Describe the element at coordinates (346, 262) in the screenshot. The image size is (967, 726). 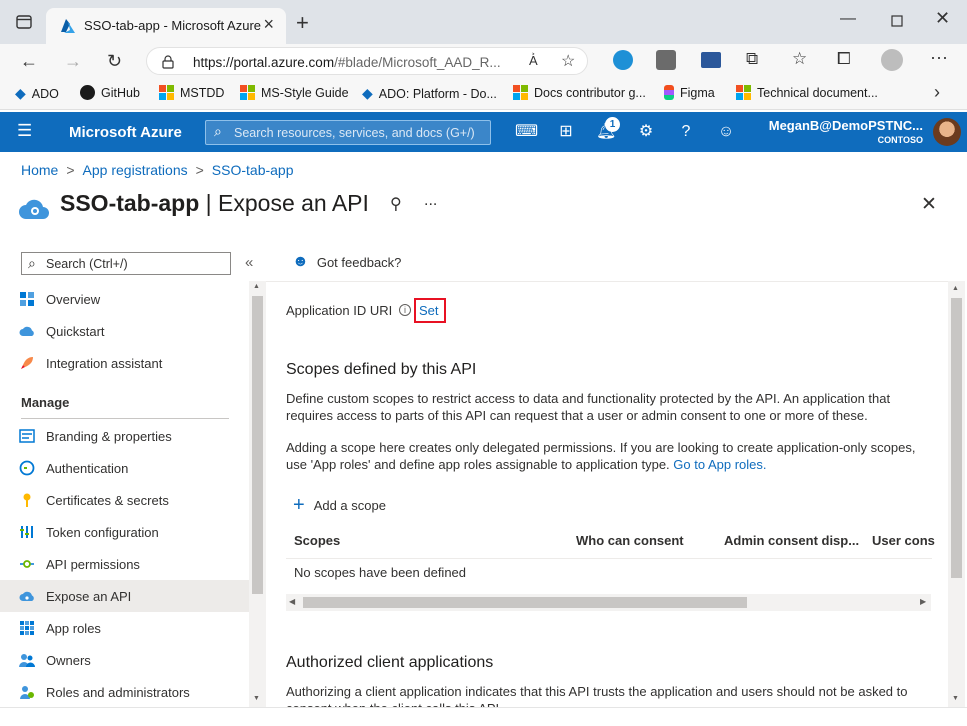
I see `feedback-button: ☻ Got feedback?` at that location.